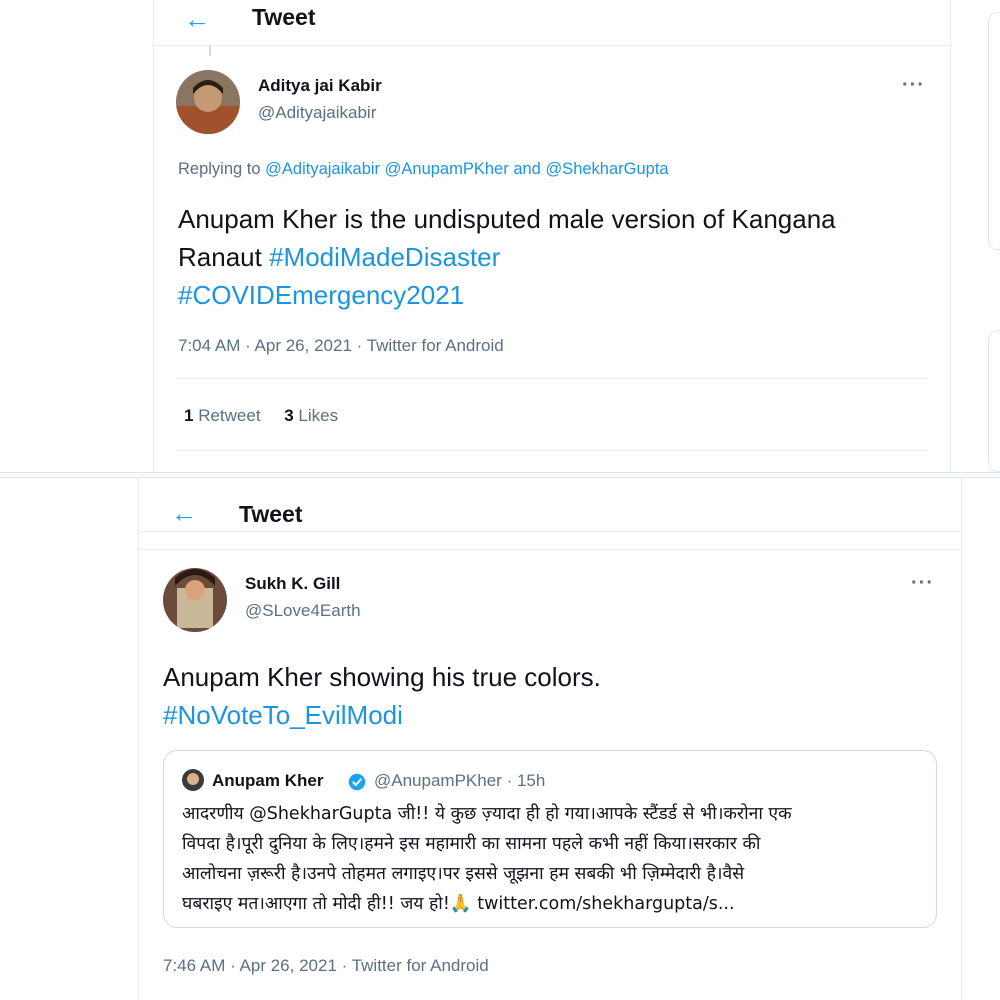 The width and height of the screenshot is (1000, 1000). What do you see at coordinates (447, 169) in the screenshot?
I see `reply-mention-link: @AnupamPKher` at bounding box center [447, 169].